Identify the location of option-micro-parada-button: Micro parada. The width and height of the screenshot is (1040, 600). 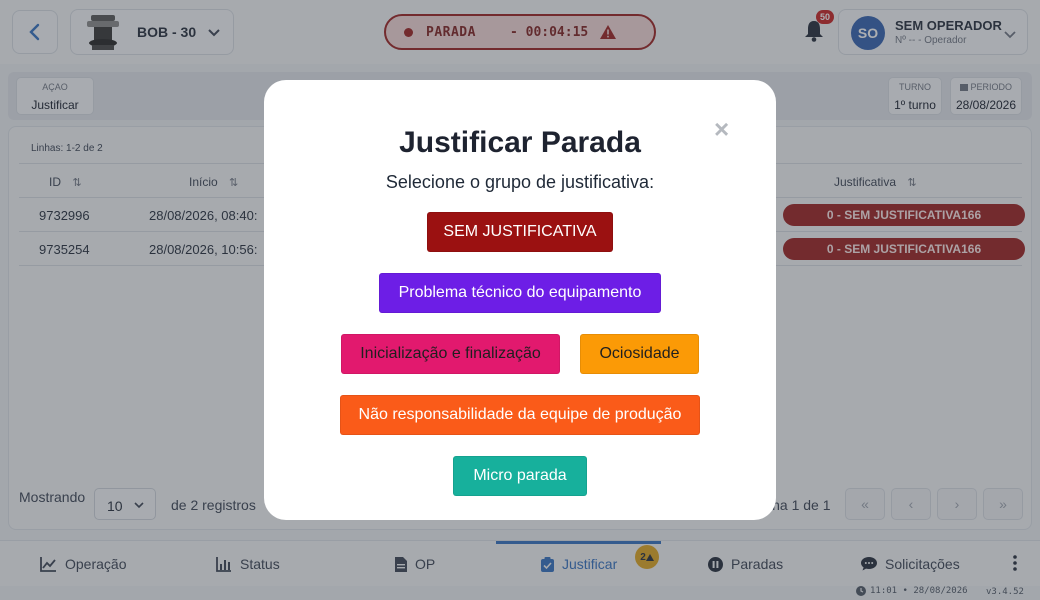
(520, 476).